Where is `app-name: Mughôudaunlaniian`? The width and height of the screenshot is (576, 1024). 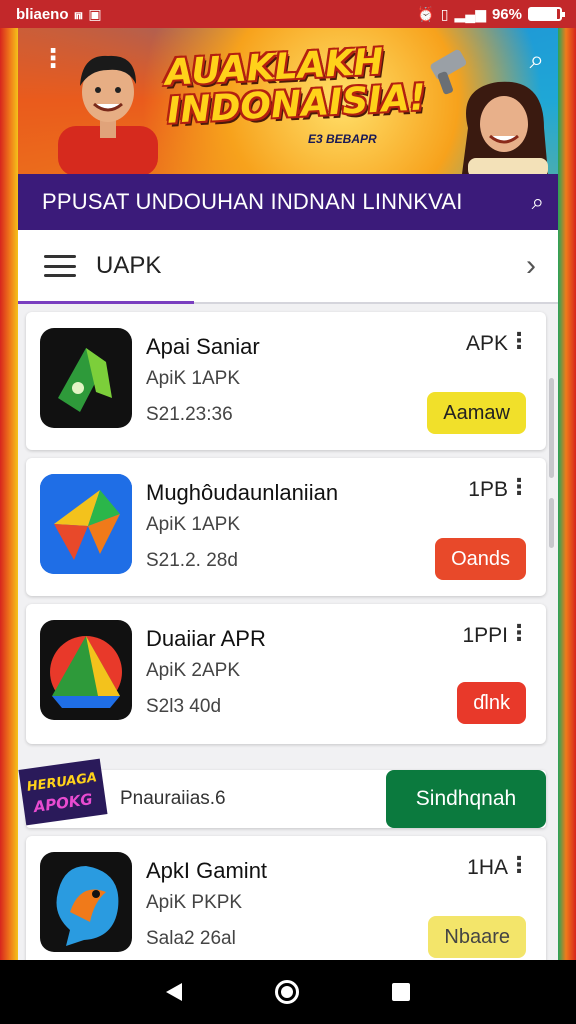 app-name: Mughôudaunlaniian is located at coordinates (242, 492).